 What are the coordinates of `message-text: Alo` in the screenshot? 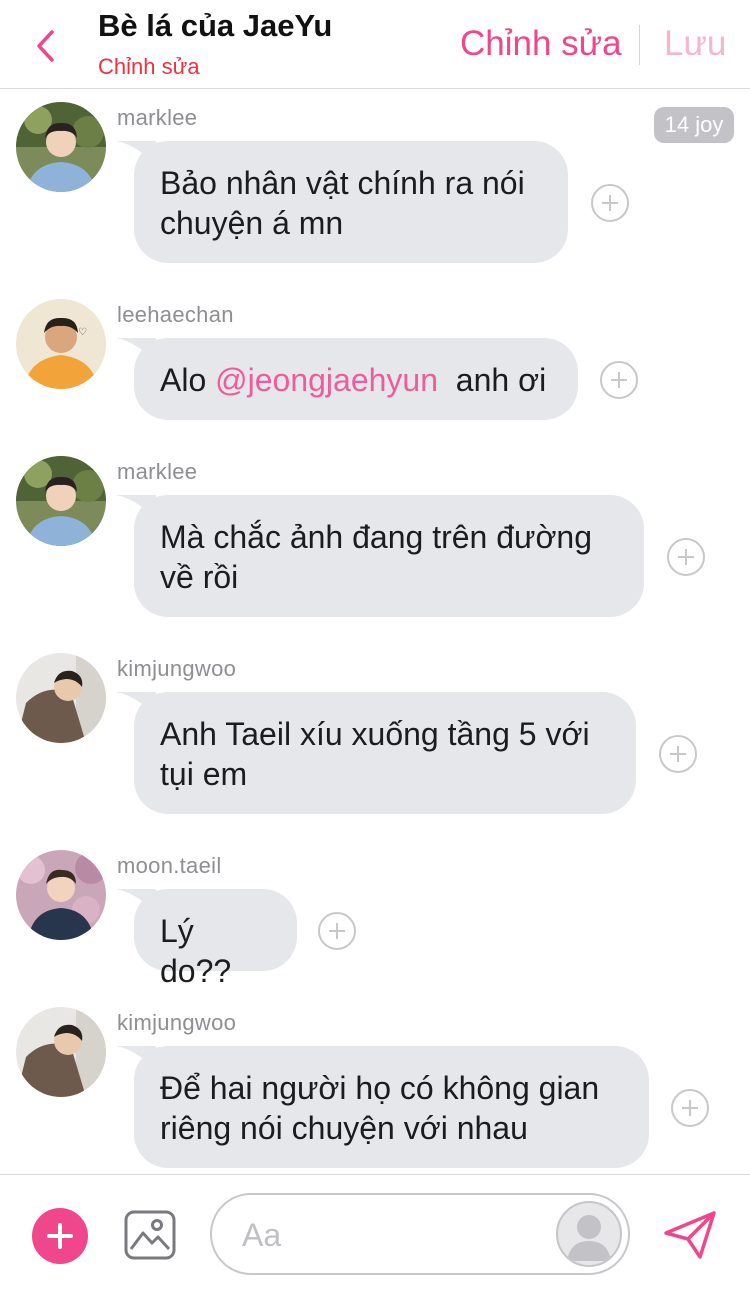 It's located at (188, 380).